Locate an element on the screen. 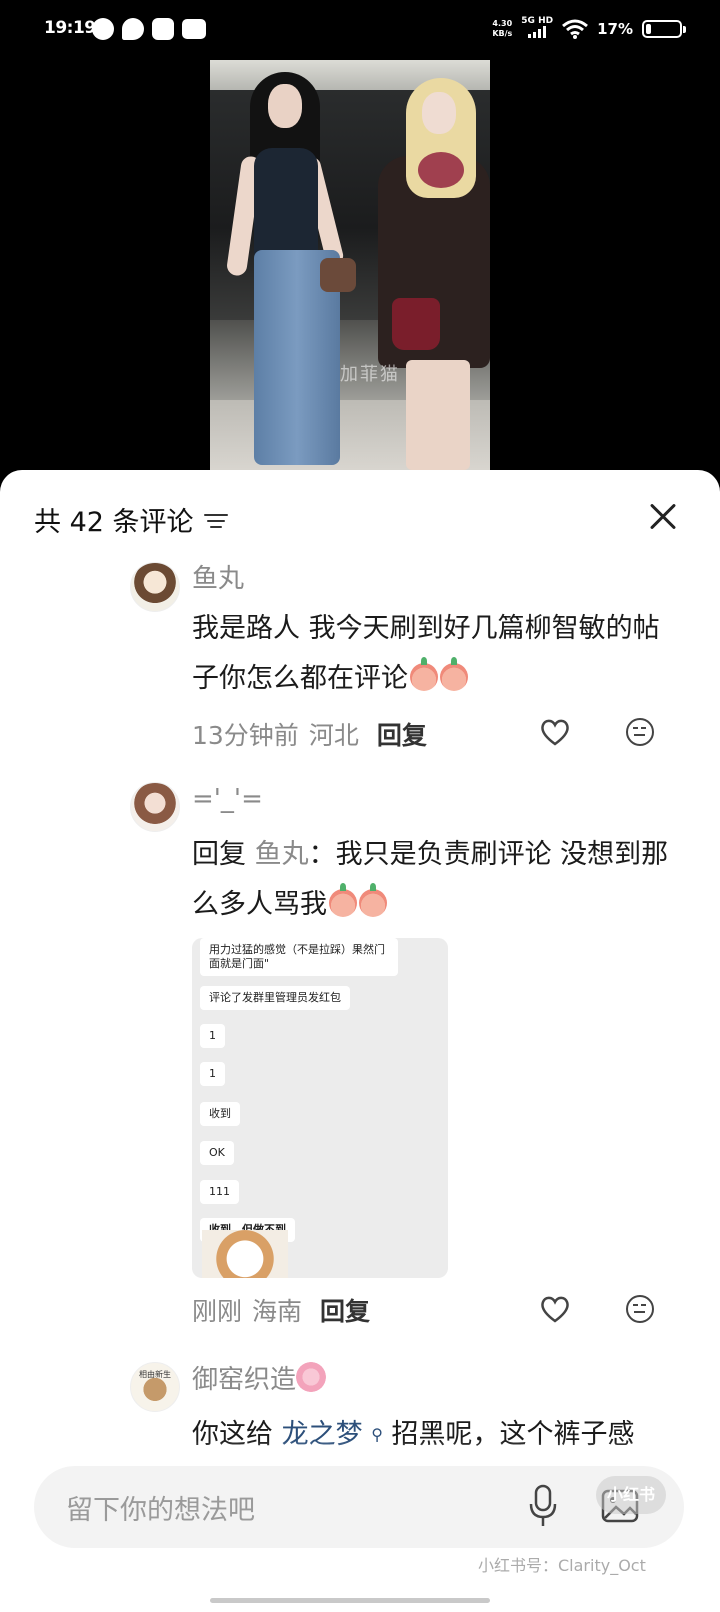 Image resolution: width=720 pixels, height=1612 pixels. chat-bubble: 111 is located at coordinates (219, 1192).